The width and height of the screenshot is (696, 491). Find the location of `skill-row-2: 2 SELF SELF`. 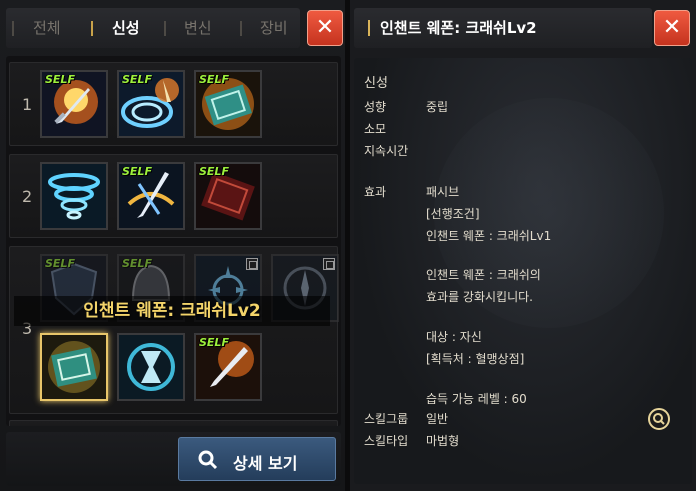

skill-row-2: 2 SELF SELF is located at coordinates (173, 196).